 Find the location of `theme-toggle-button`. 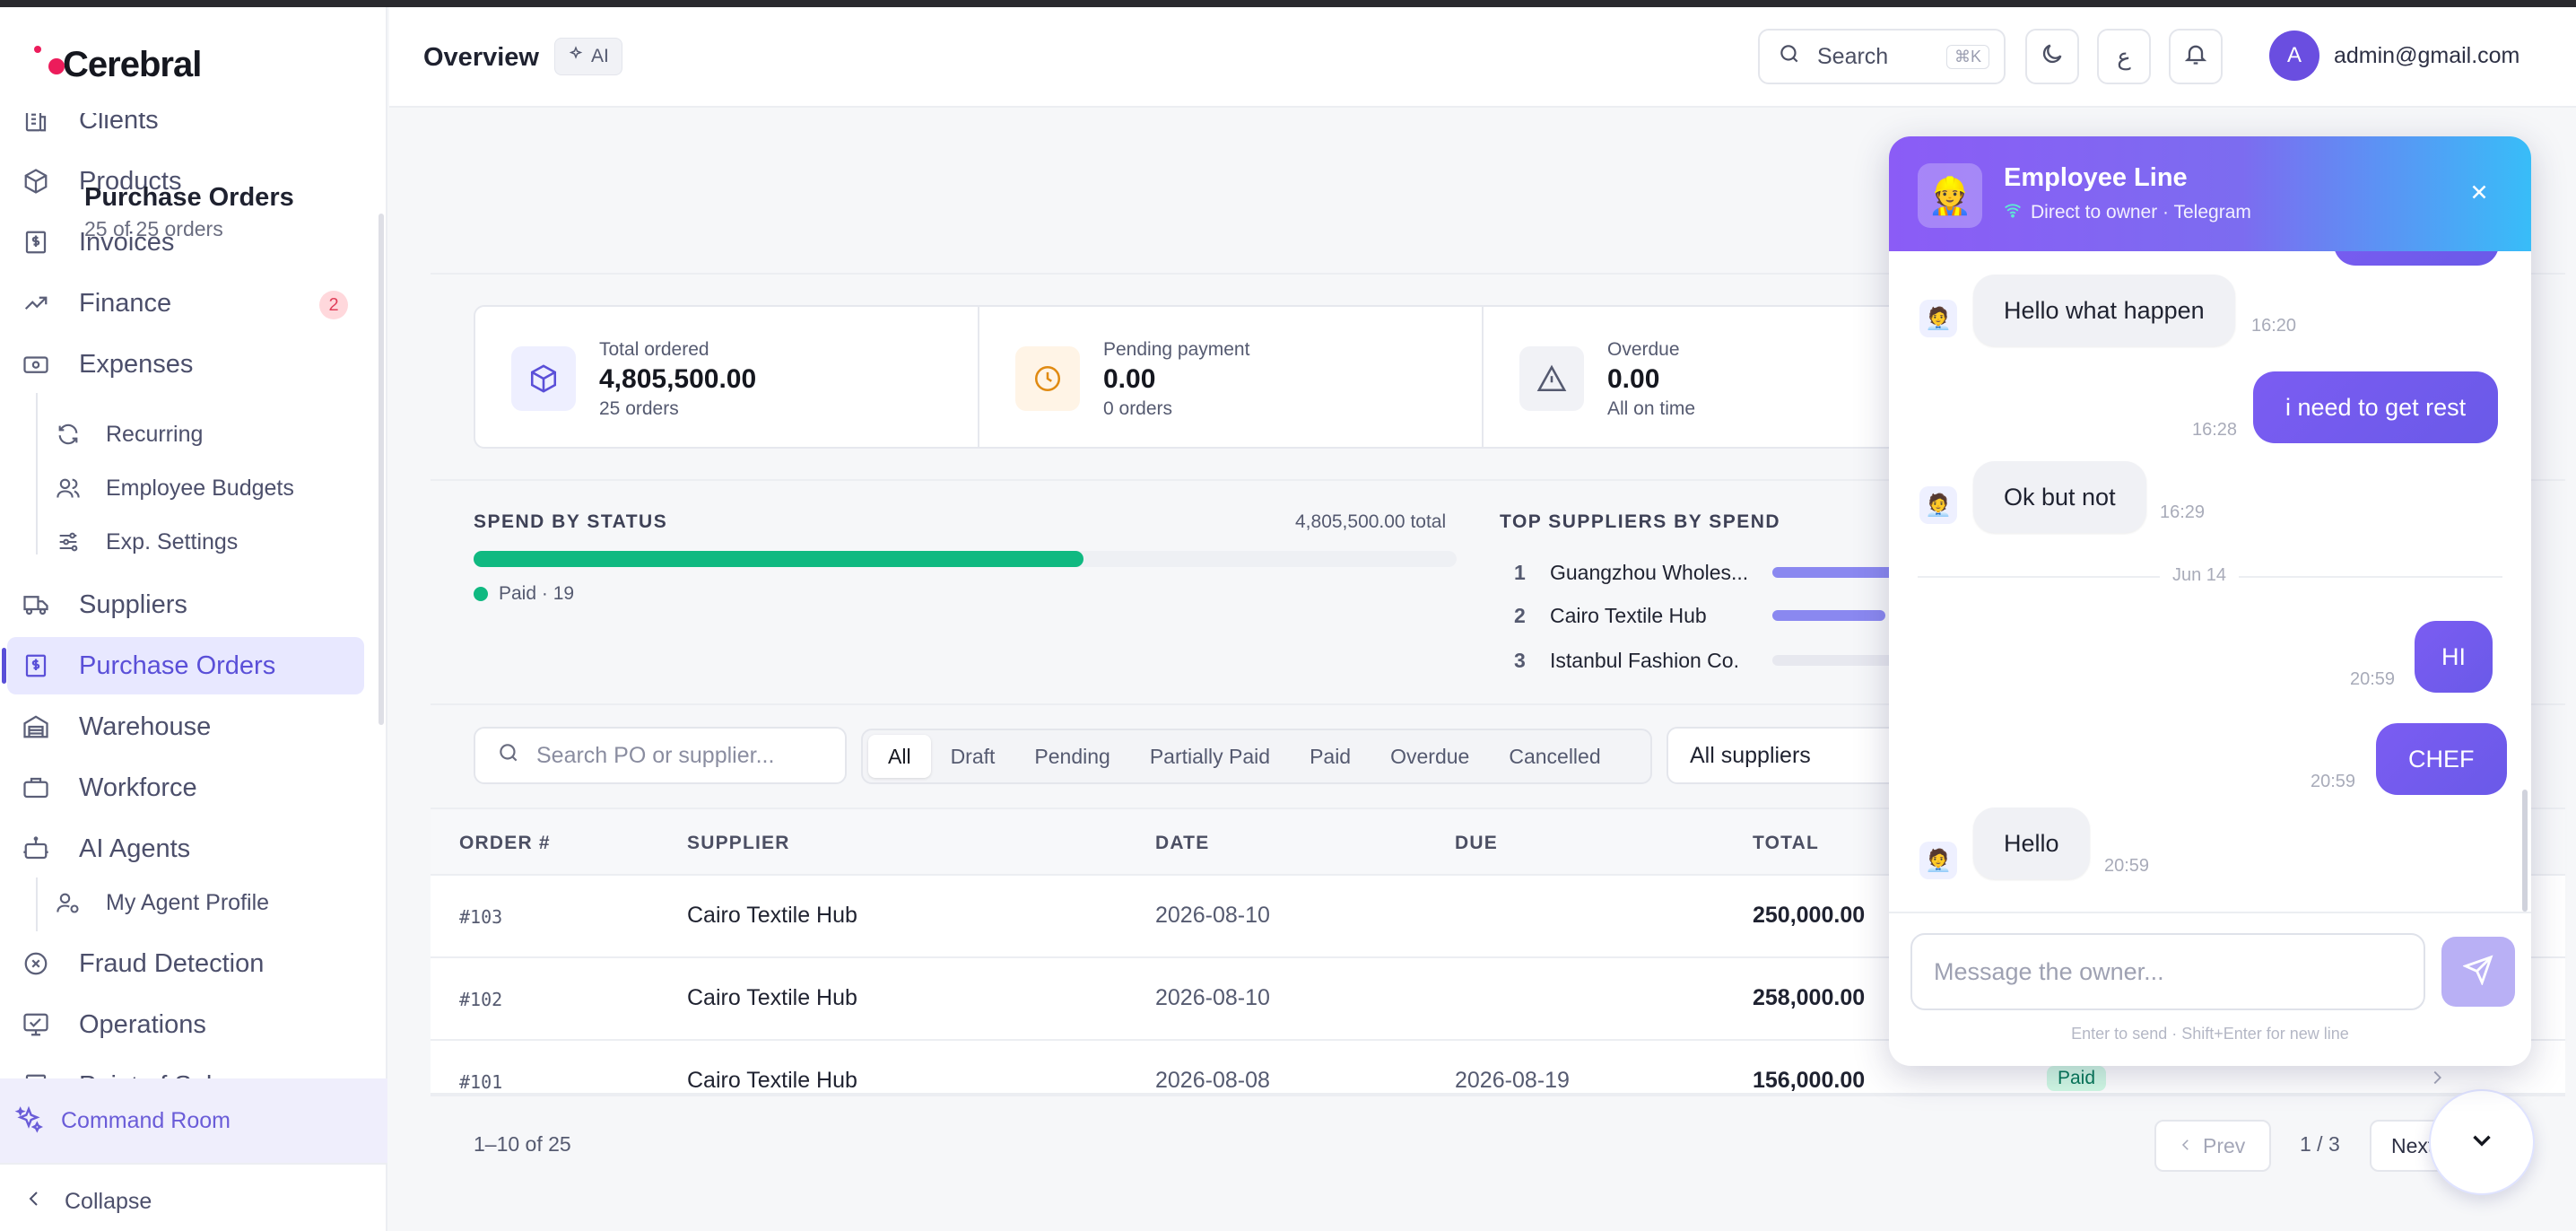

theme-toggle-button is located at coordinates (2052, 56).